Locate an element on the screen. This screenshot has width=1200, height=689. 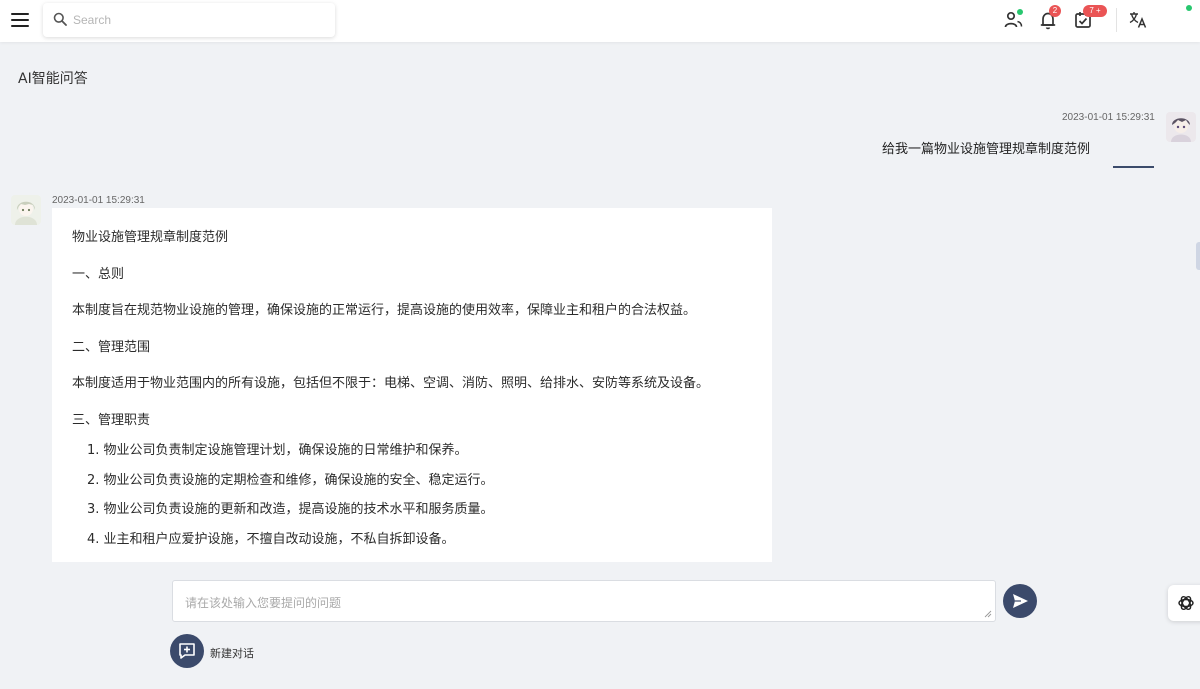
bell-icon: 2 is located at coordinates (1049, 18).